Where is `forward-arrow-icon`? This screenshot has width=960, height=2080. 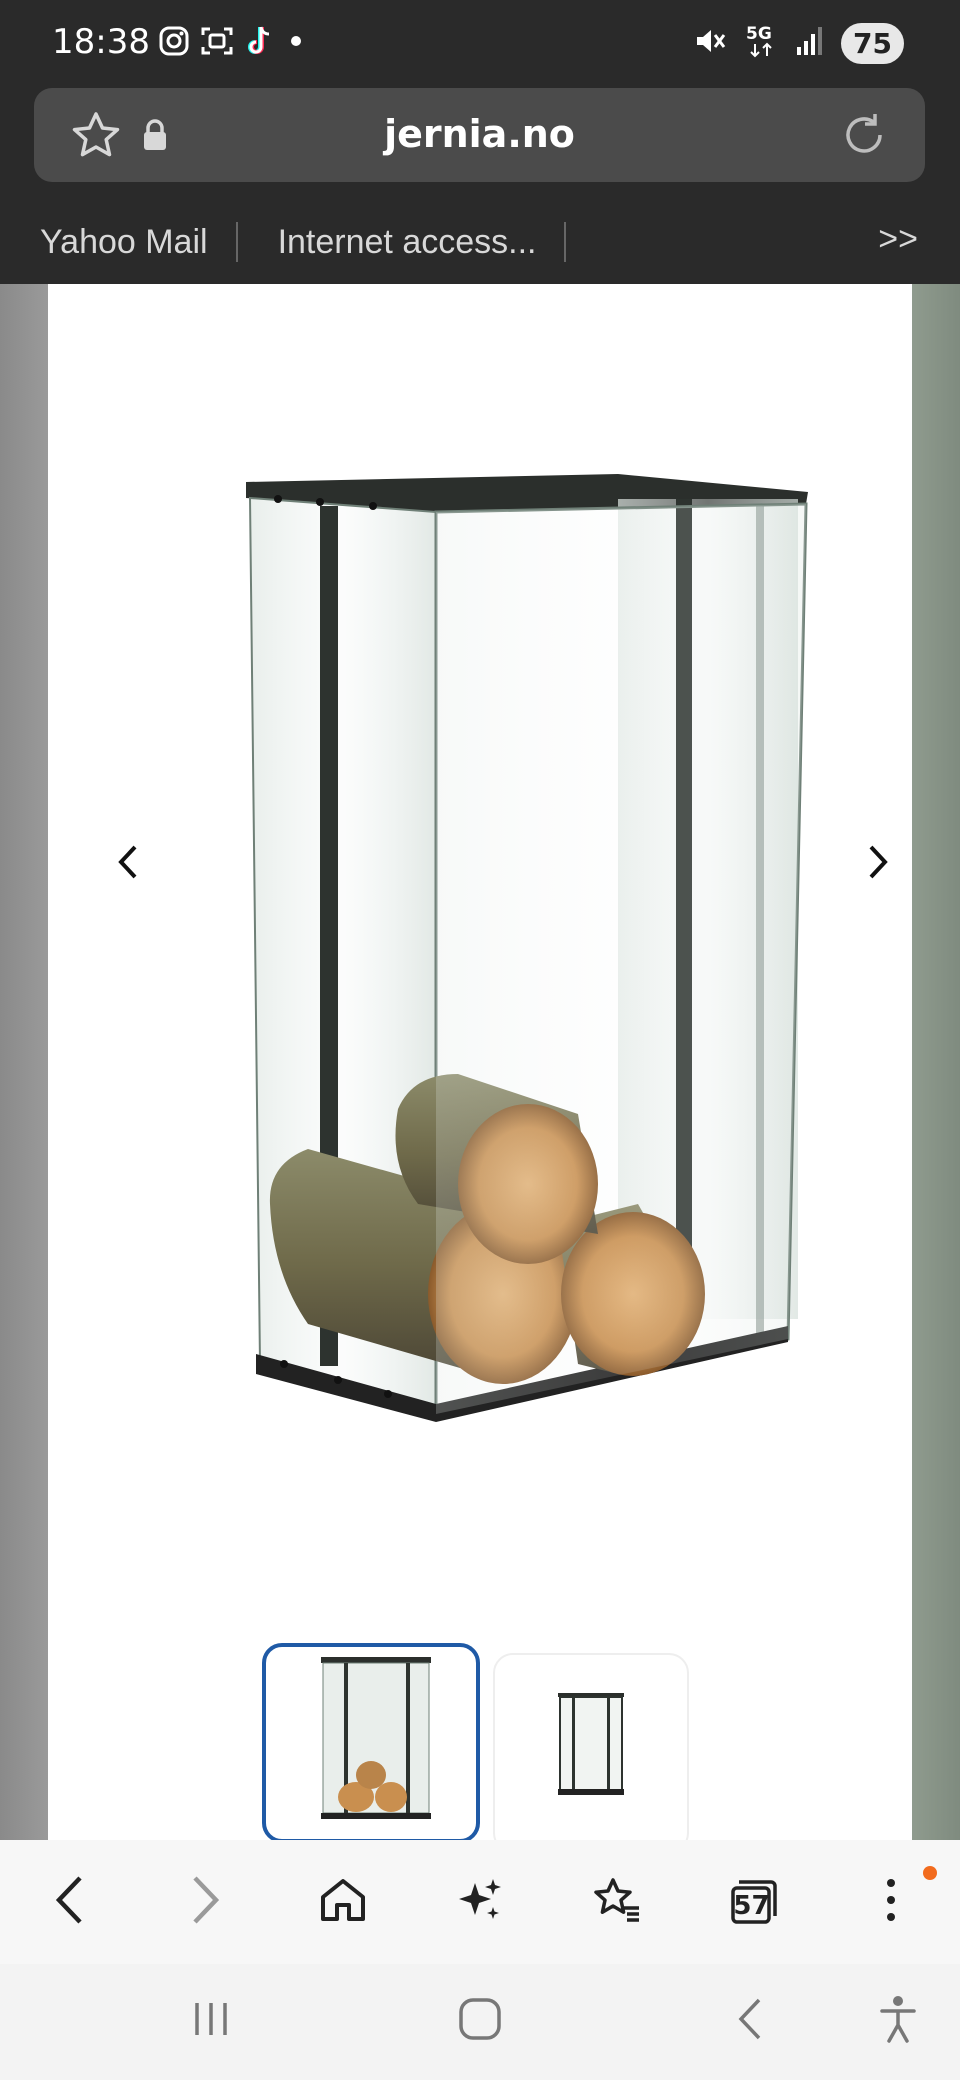
forward-arrow-icon is located at coordinates (206, 1902).